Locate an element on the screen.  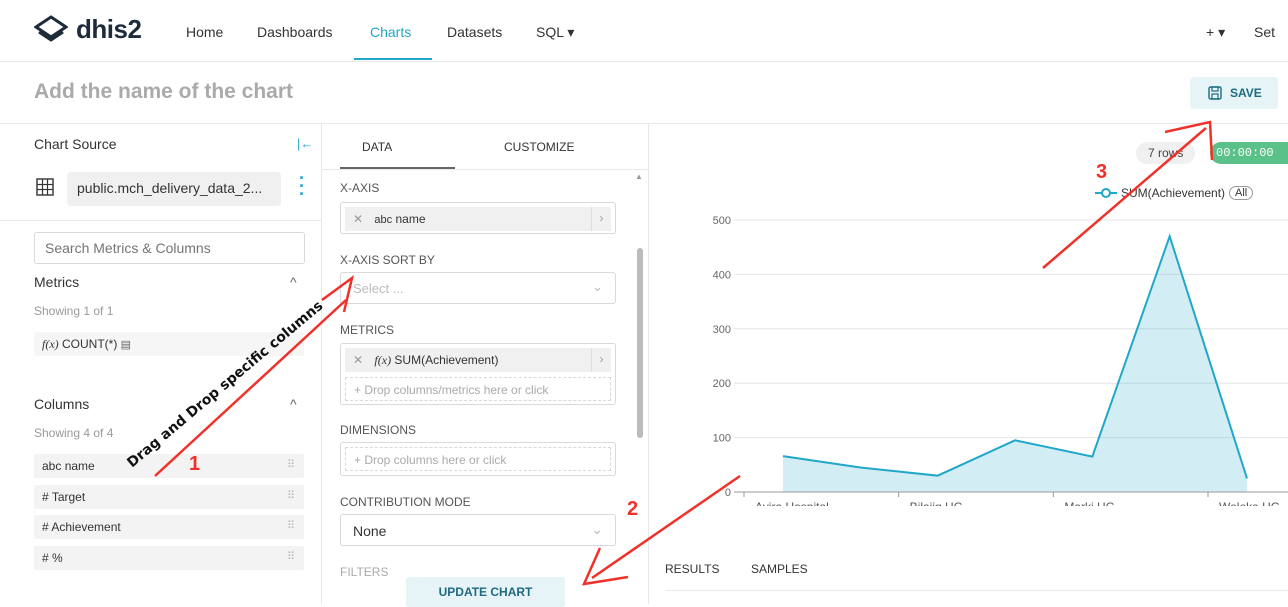
columns-heading: Columns is located at coordinates (61, 404).